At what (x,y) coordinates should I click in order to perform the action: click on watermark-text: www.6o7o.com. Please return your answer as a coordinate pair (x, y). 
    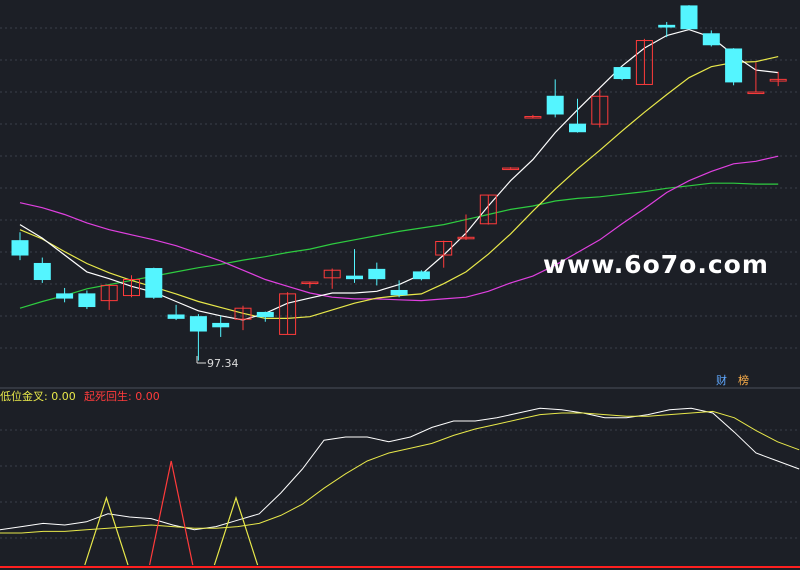
    Looking at the image, I should click on (656, 264).